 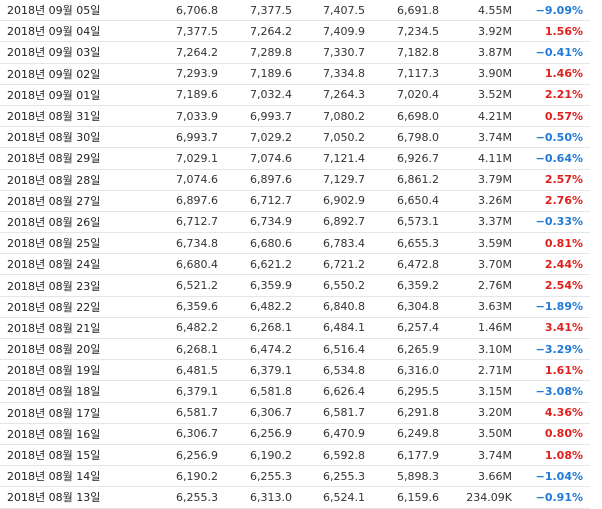 What do you see at coordinates (336, 52) in the screenshot?
I see `high-cell: 7,330.7` at bounding box center [336, 52].